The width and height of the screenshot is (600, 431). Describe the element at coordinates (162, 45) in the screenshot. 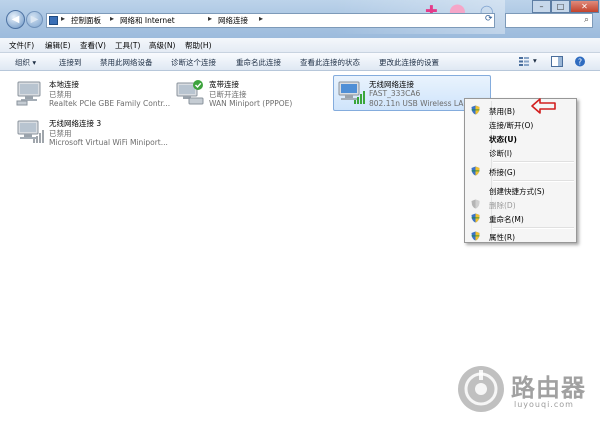

I see `menu-advanced: 高级(N)` at that location.